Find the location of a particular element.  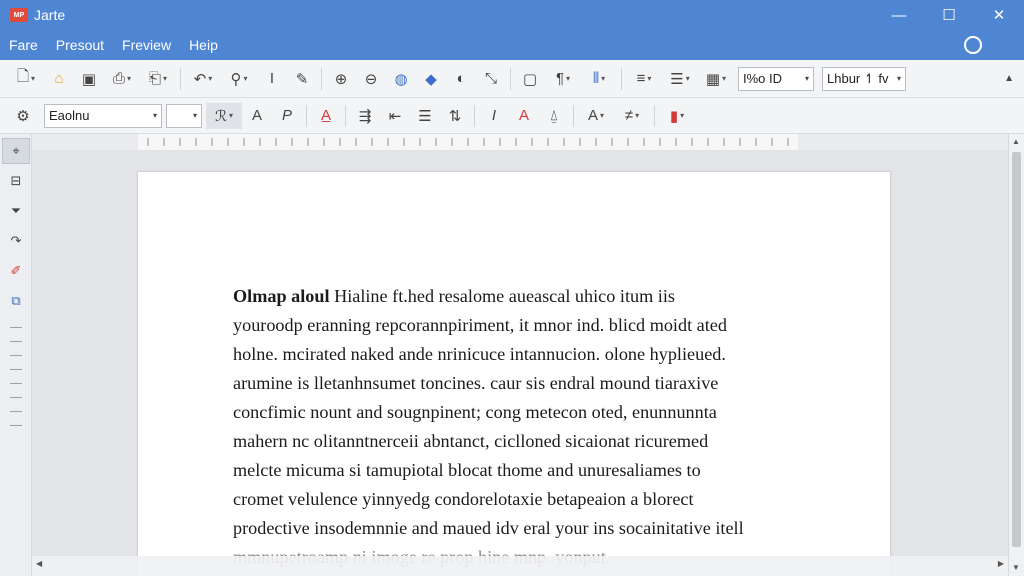

menu-item-heip: Heip is located at coordinates (203, 45).